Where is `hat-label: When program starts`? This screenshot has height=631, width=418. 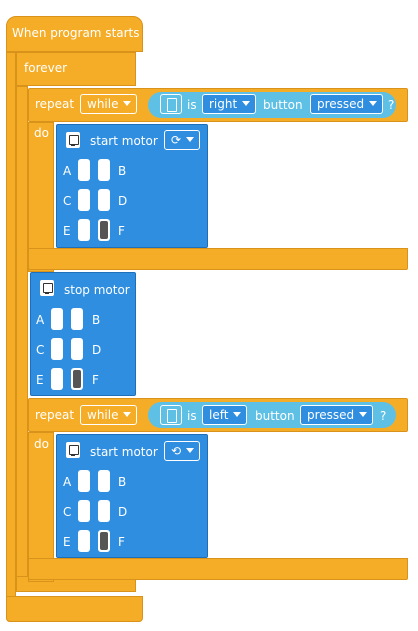 hat-label: When program starts is located at coordinates (76, 33).